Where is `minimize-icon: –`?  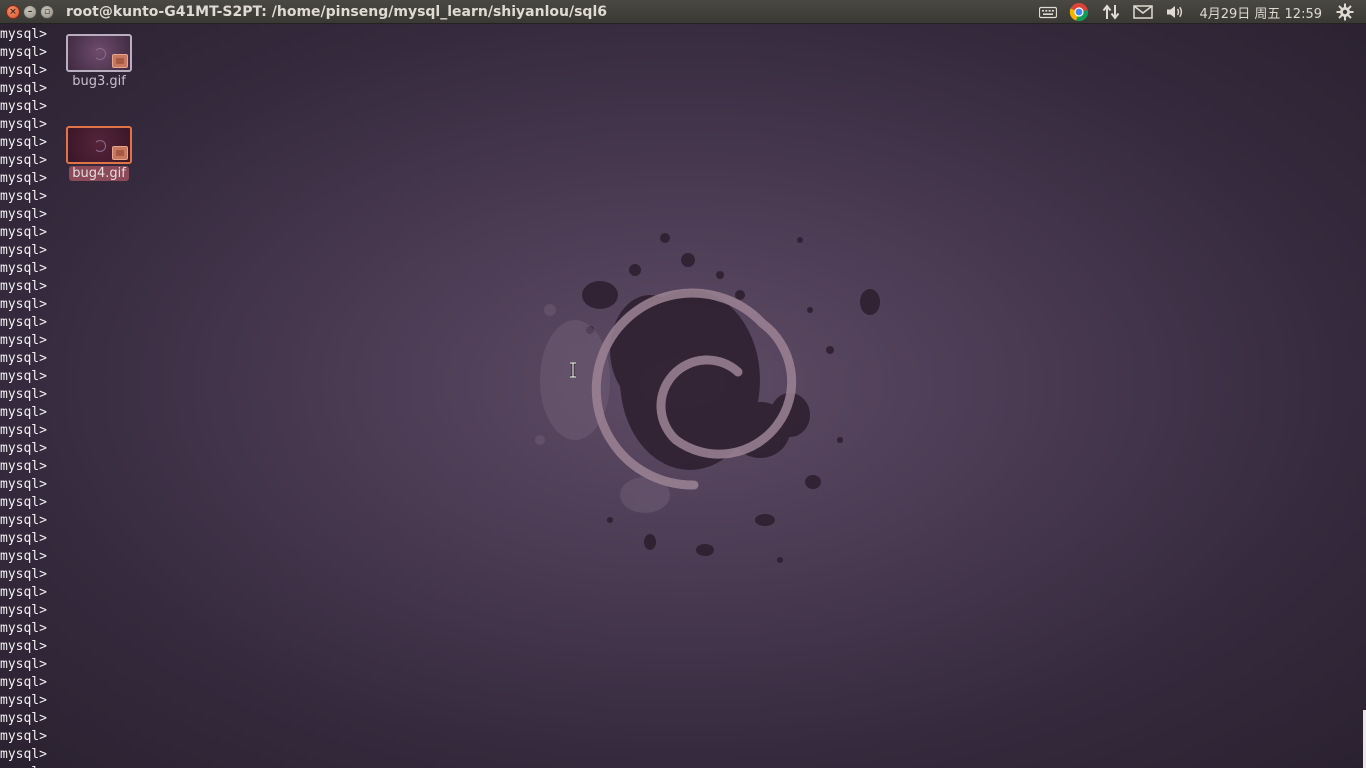 minimize-icon: – is located at coordinates (30, 11).